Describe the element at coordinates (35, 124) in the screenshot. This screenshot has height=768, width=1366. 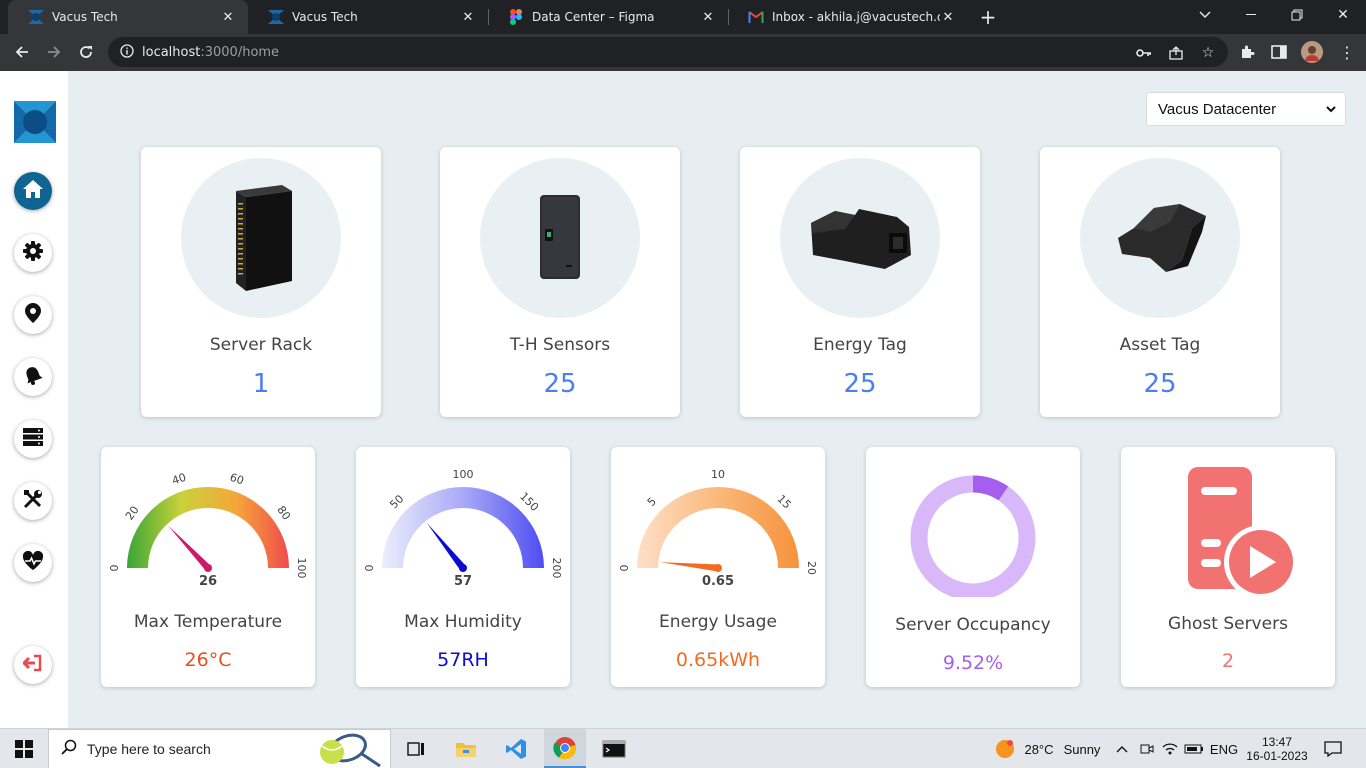
I see `vacus-logo` at that location.